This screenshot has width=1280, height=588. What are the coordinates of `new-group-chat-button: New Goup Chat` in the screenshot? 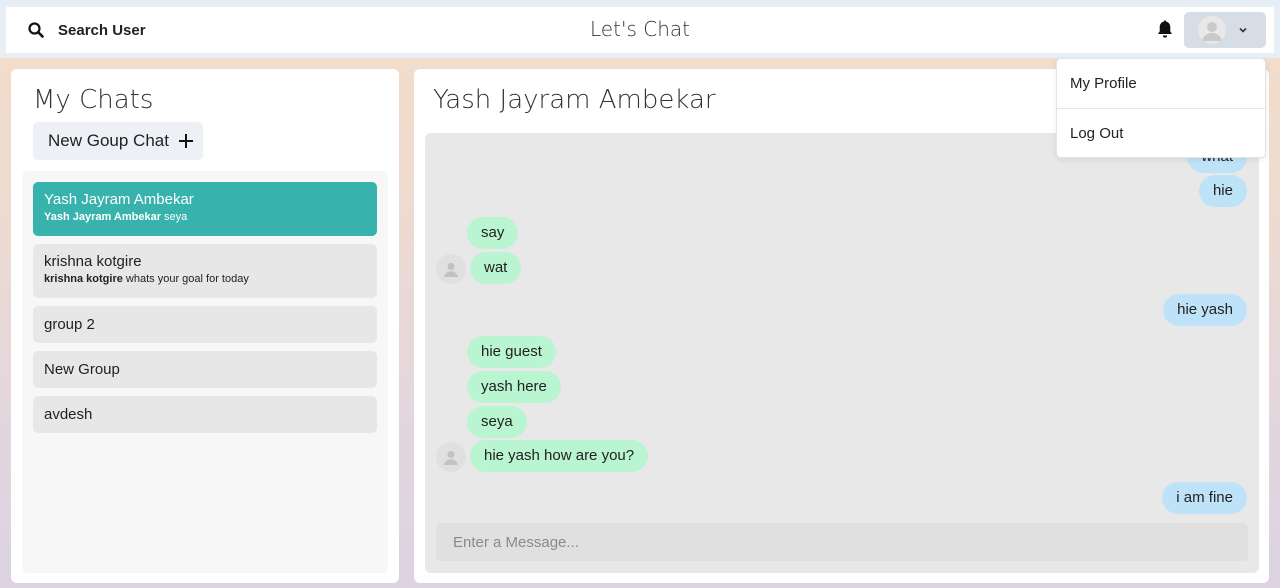 It's located at (118, 141).